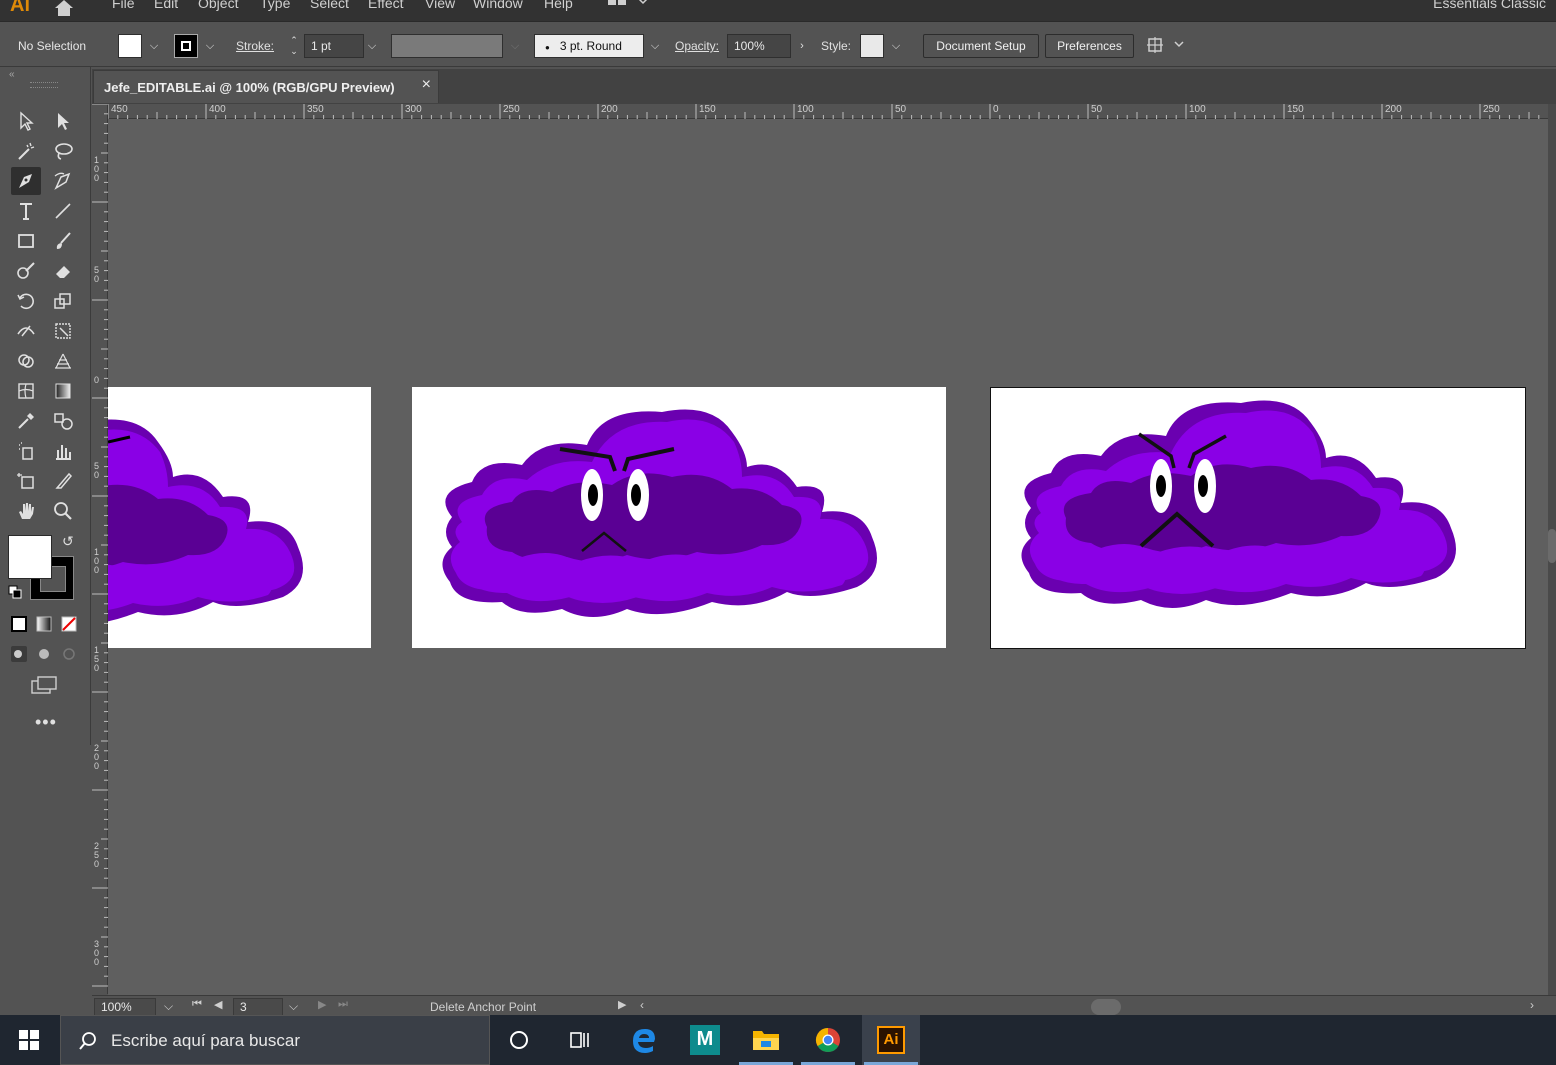  I want to click on scroll-right-icon: ›, so click(1532, 1005).